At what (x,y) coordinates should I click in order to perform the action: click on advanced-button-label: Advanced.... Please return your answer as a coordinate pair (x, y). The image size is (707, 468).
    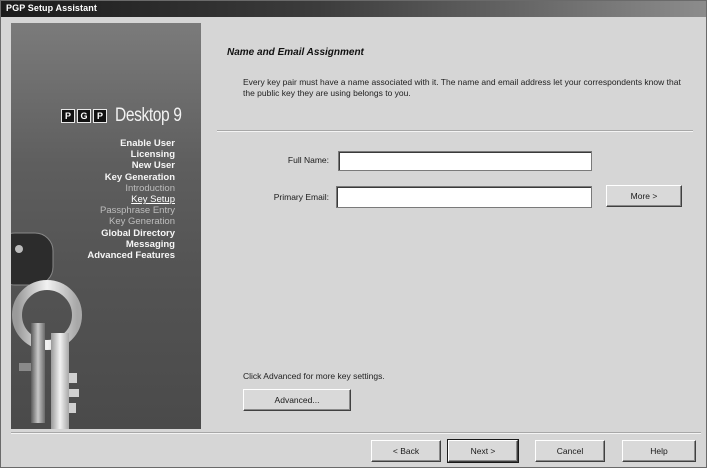
    Looking at the image, I should click on (297, 400).